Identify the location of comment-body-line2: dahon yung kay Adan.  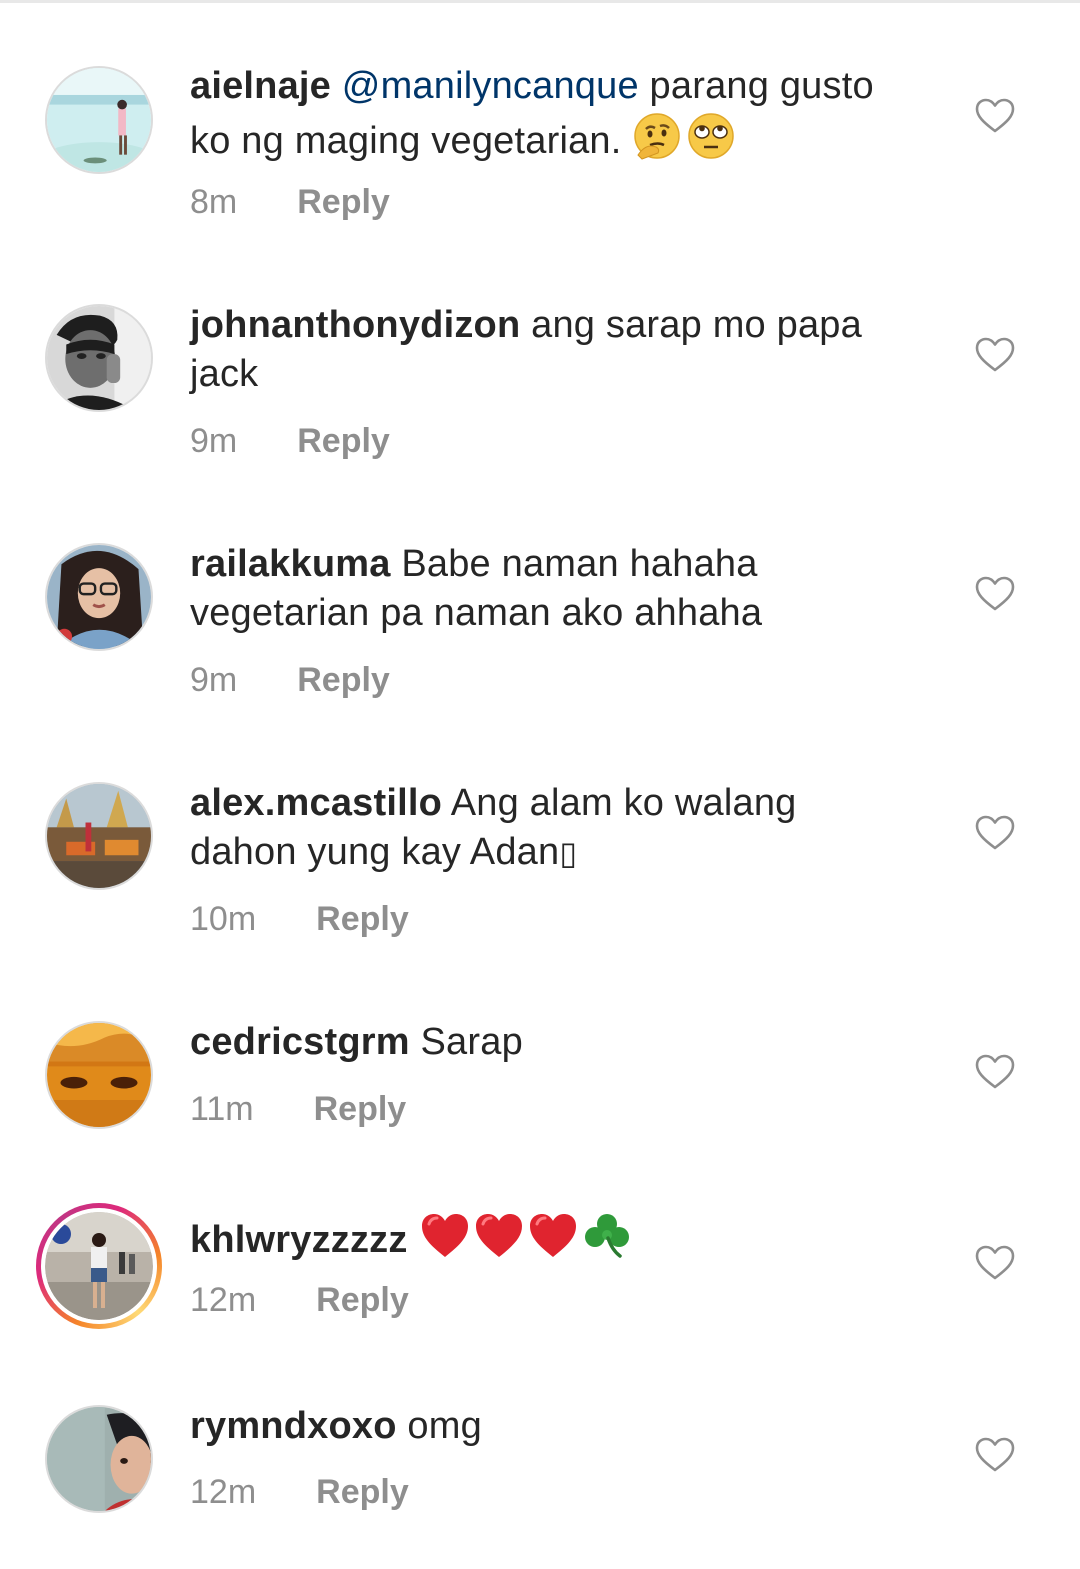
(375, 852).